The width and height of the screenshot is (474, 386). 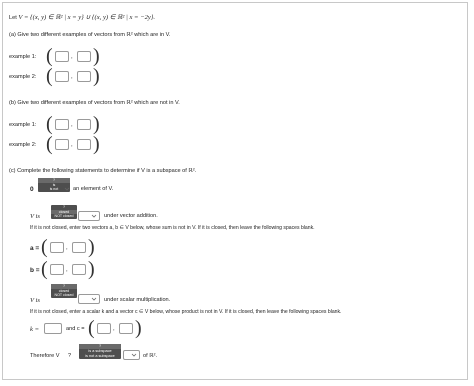 What do you see at coordinates (35, 216) in the screenshot?
I see `addition-prefix: V is` at bounding box center [35, 216].